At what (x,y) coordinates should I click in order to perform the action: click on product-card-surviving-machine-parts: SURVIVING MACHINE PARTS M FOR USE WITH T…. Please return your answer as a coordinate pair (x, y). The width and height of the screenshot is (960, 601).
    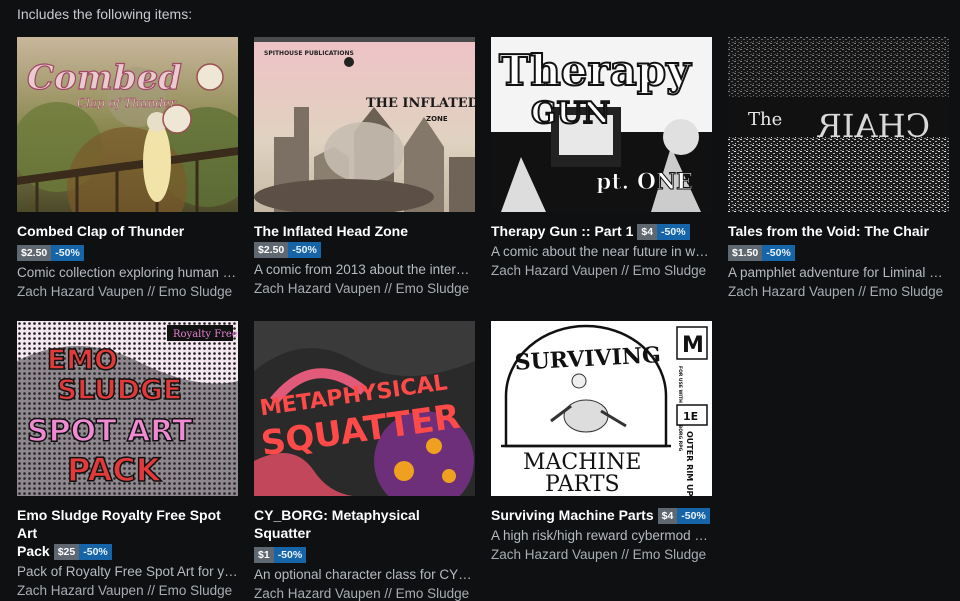
    Looking at the image, I should click on (601, 457).